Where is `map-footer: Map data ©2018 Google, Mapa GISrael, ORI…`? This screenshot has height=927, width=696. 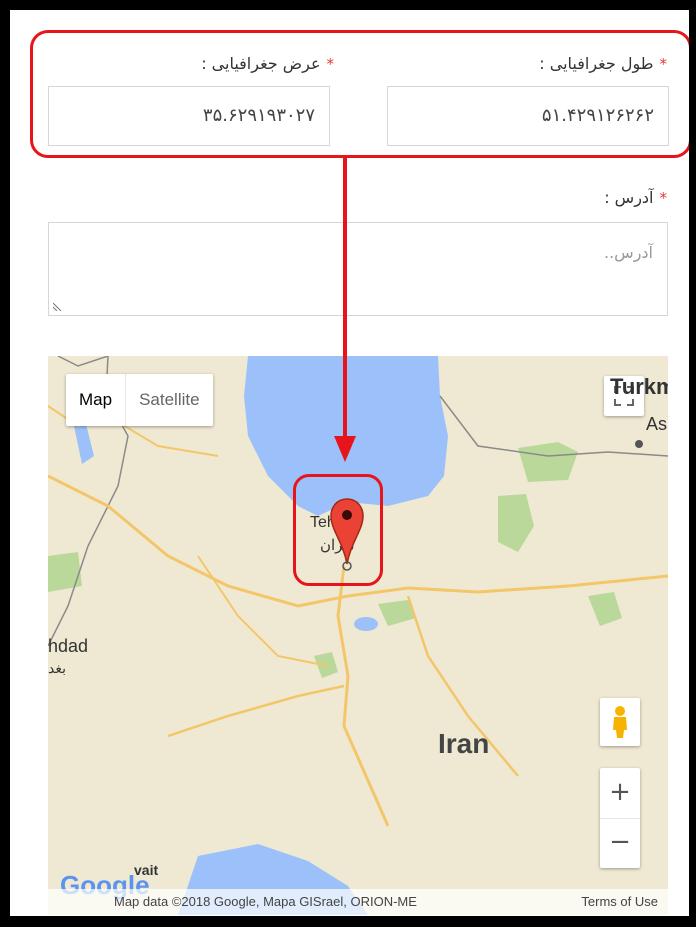 map-footer: Map data ©2018 Google, Mapa GISrael, ORI… is located at coordinates (358, 902).